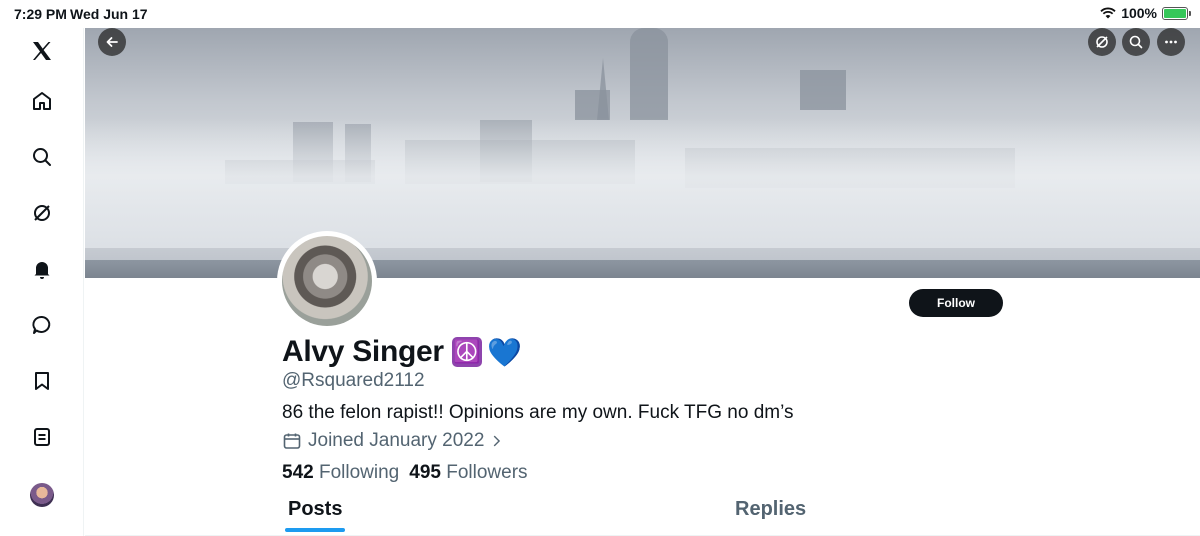 This screenshot has width=1200, height=536. What do you see at coordinates (487, 472) in the screenshot?
I see `followers-label: Followers` at bounding box center [487, 472].